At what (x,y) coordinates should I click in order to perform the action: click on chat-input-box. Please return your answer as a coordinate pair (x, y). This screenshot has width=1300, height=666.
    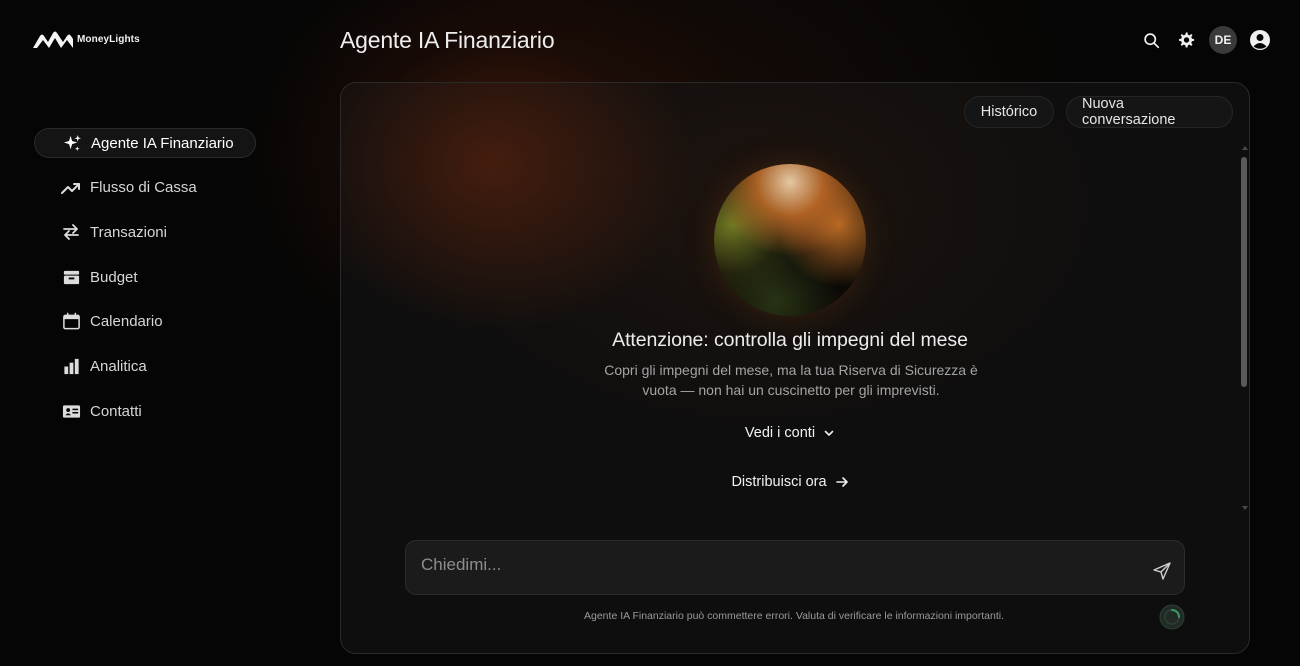
    Looking at the image, I should click on (795, 567).